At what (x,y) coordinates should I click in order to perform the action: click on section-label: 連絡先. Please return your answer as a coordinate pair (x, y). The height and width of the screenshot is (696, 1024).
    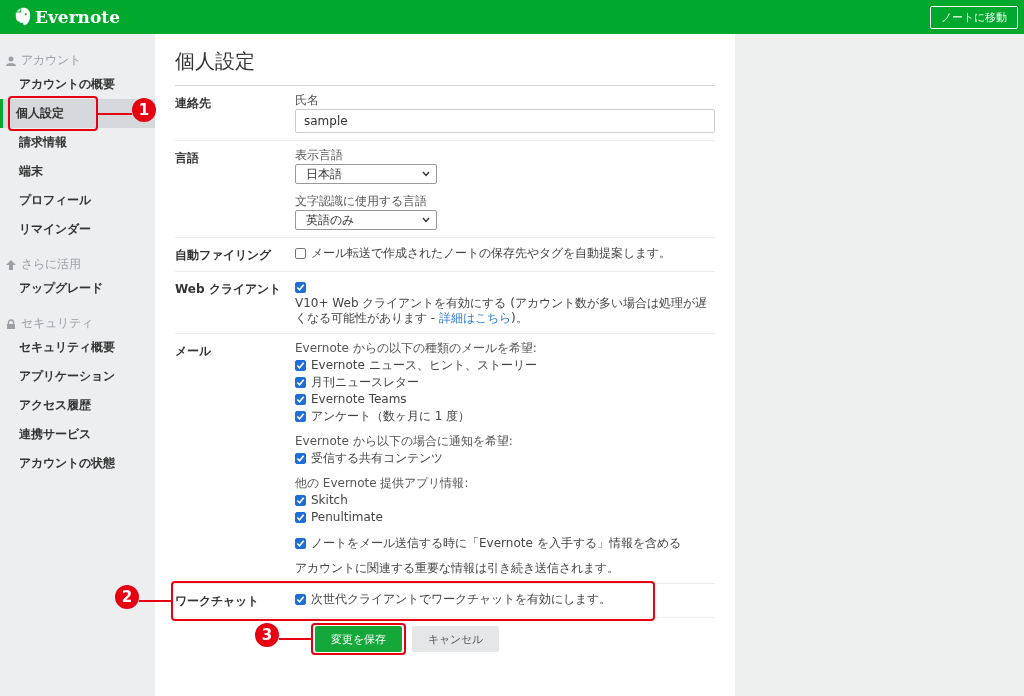
    Looking at the image, I should click on (193, 103).